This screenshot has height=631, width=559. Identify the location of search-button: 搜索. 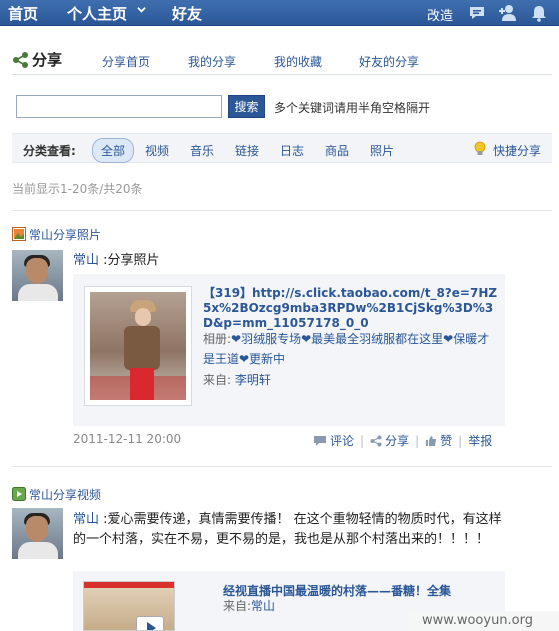
(246, 106).